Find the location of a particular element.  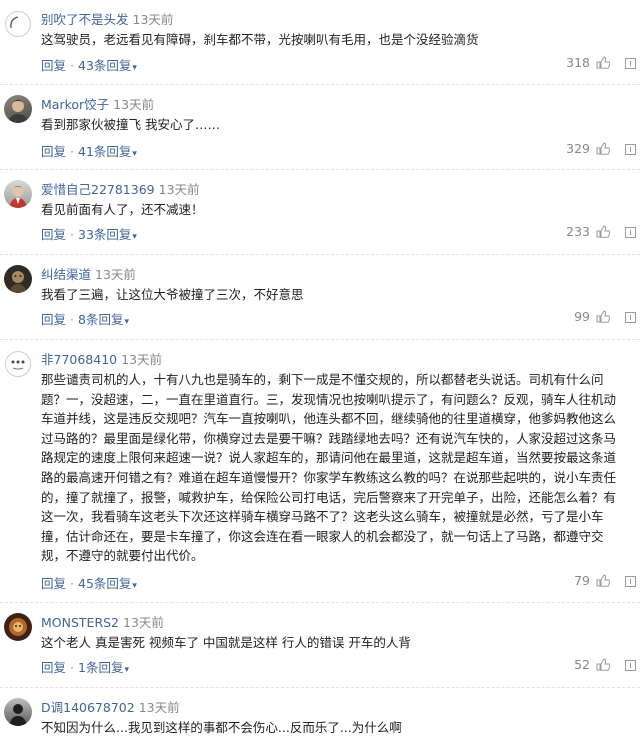

comment-text: 这驾驶员，老远看见有障碍，刹车都不带，光按喇叭有毛用，也是个没经验滴货 is located at coordinates (260, 39).